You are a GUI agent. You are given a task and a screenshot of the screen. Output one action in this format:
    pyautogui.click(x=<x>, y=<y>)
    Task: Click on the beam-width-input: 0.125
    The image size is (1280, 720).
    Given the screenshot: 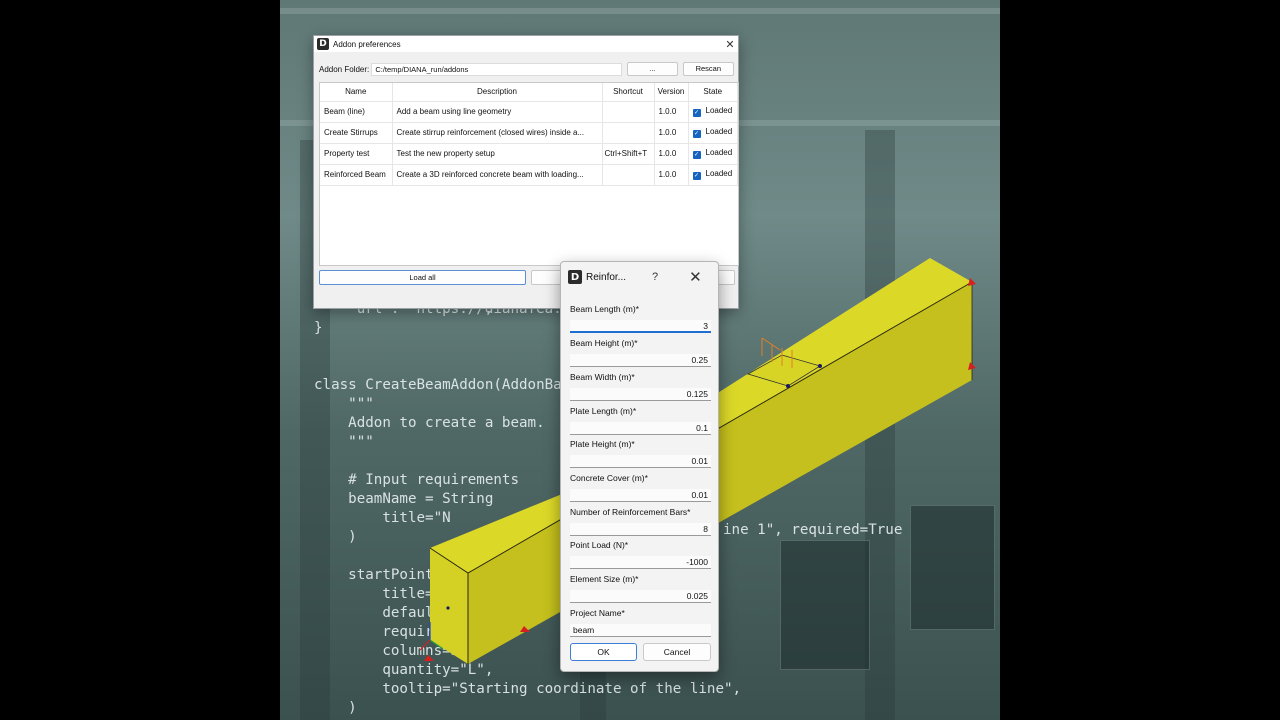 What is the action you would take?
    pyautogui.click(x=640, y=394)
    